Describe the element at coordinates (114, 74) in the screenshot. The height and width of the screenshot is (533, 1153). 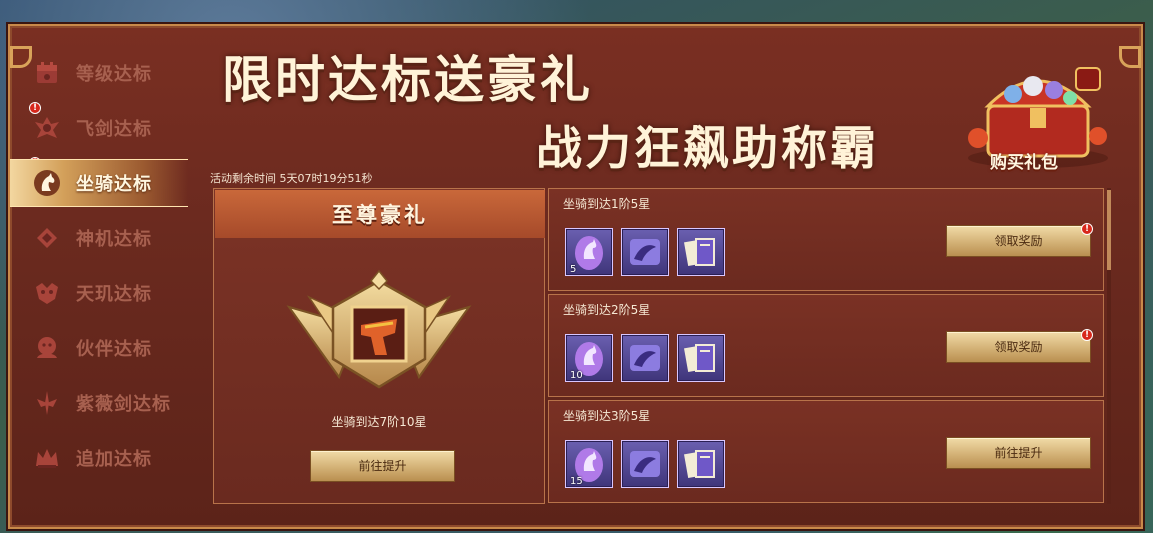
I see `sidebar-item-label: 等级达标` at that location.